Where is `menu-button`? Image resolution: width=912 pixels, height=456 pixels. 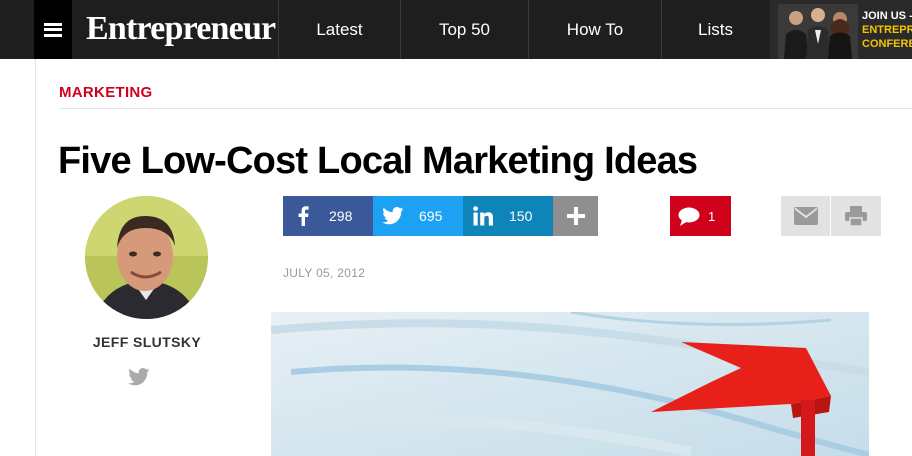
menu-button is located at coordinates (53, 29).